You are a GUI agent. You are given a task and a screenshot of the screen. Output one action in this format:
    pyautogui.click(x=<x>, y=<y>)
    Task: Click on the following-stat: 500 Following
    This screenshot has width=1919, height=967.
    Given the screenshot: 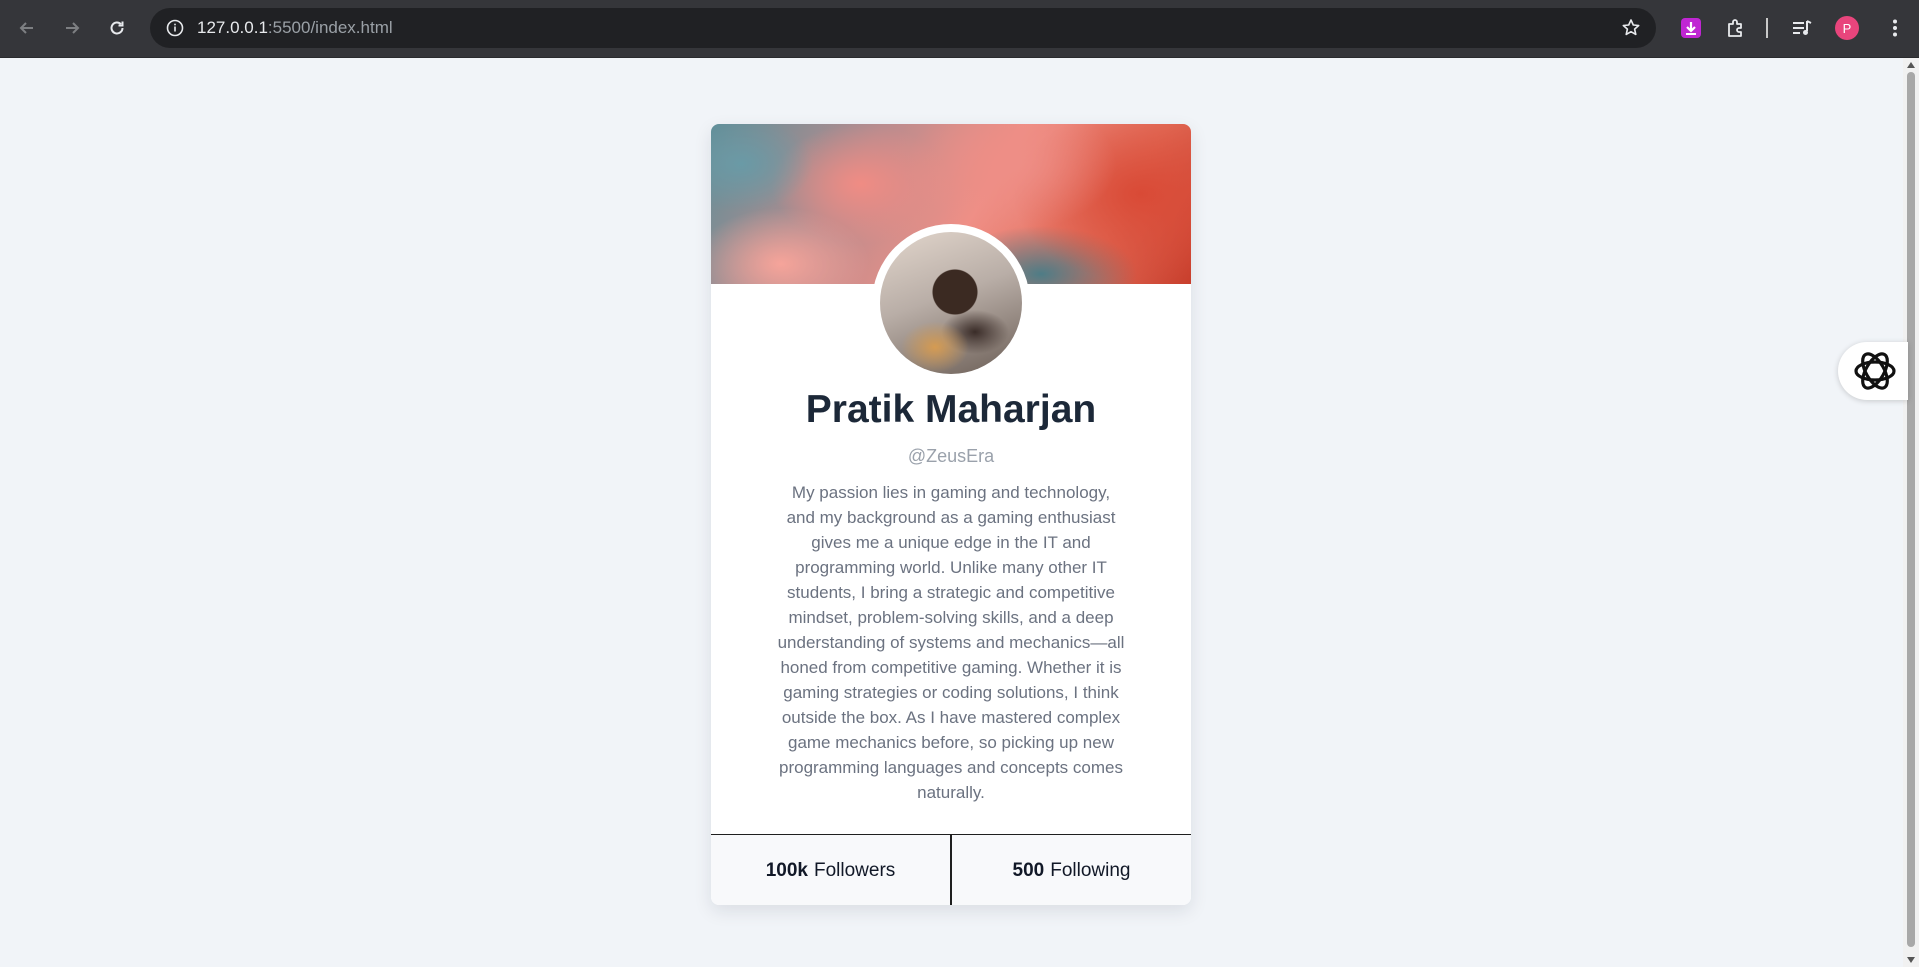 What is the action you would take?
    pyautogui.click(x=1070, y=870)
    